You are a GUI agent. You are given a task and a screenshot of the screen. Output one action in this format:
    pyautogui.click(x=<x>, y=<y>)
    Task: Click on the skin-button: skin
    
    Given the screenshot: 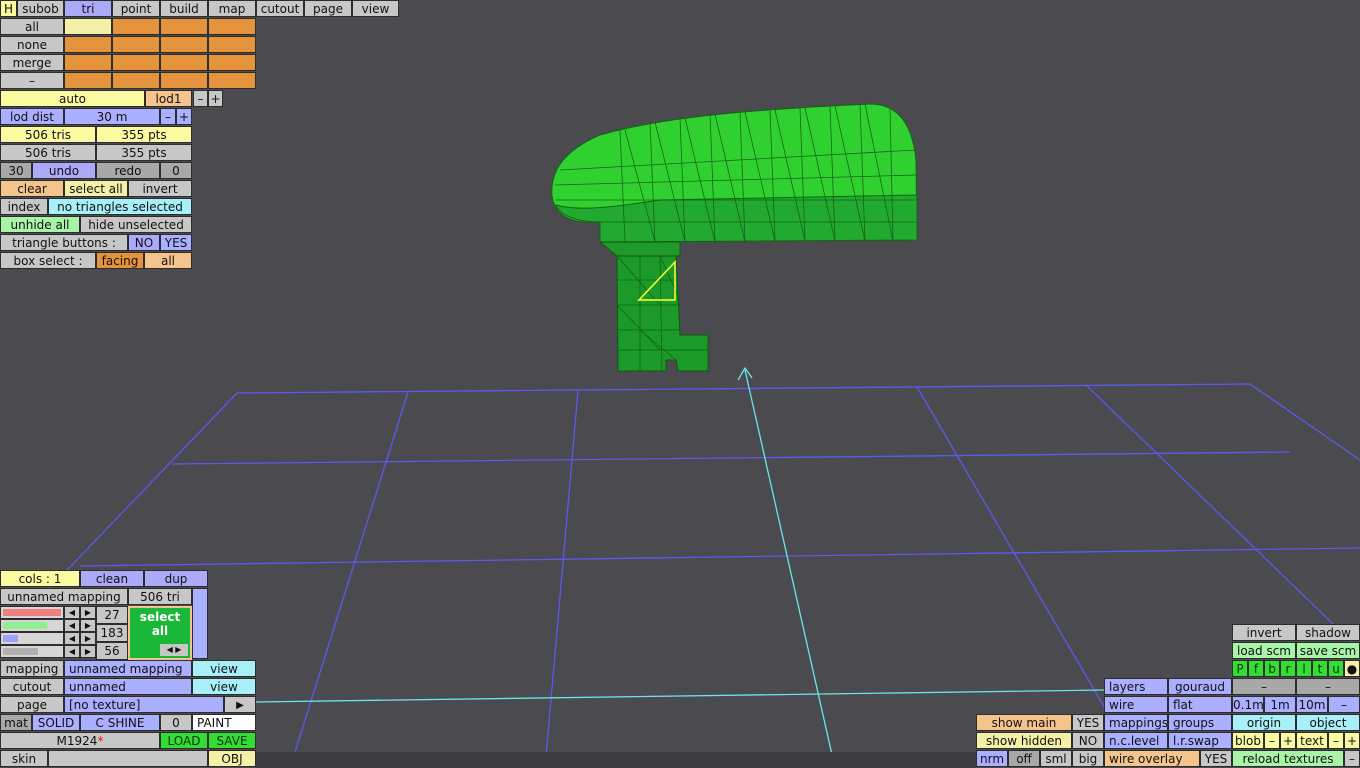 What is the action you would take?
    pyautogui.click(x=24, y=758)
    